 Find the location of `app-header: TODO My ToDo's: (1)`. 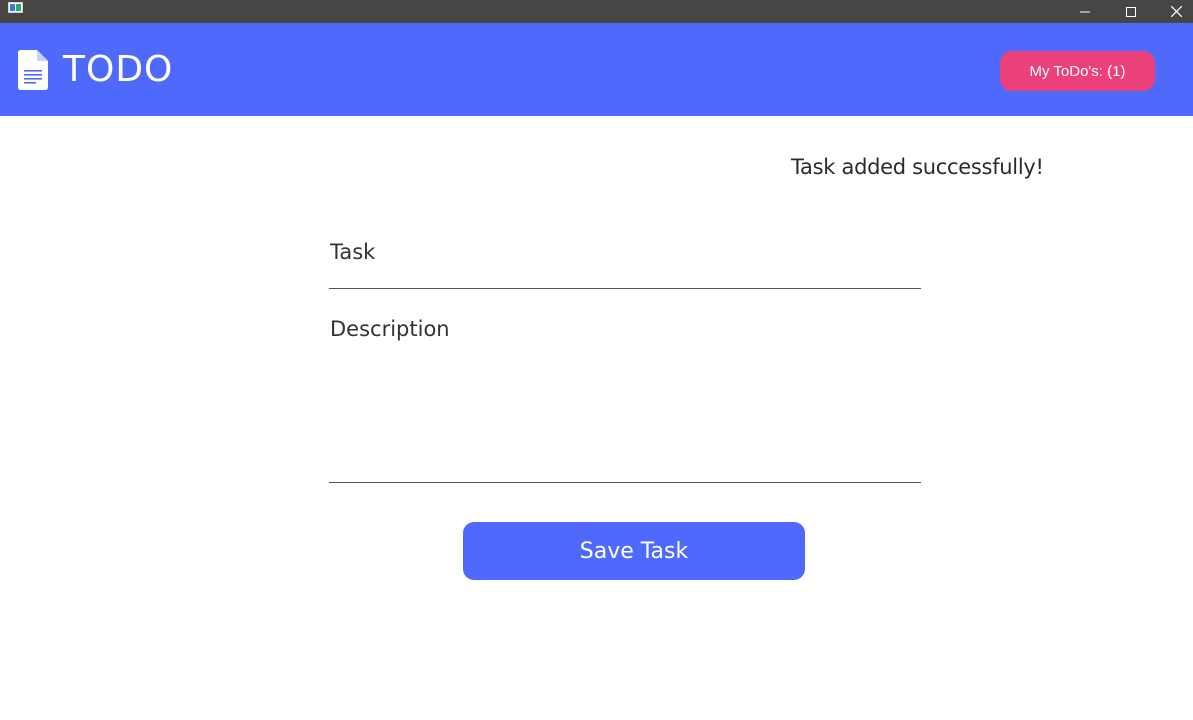

app-header: TODO My ToDo's: (1) is located at coordinates (596, 69).